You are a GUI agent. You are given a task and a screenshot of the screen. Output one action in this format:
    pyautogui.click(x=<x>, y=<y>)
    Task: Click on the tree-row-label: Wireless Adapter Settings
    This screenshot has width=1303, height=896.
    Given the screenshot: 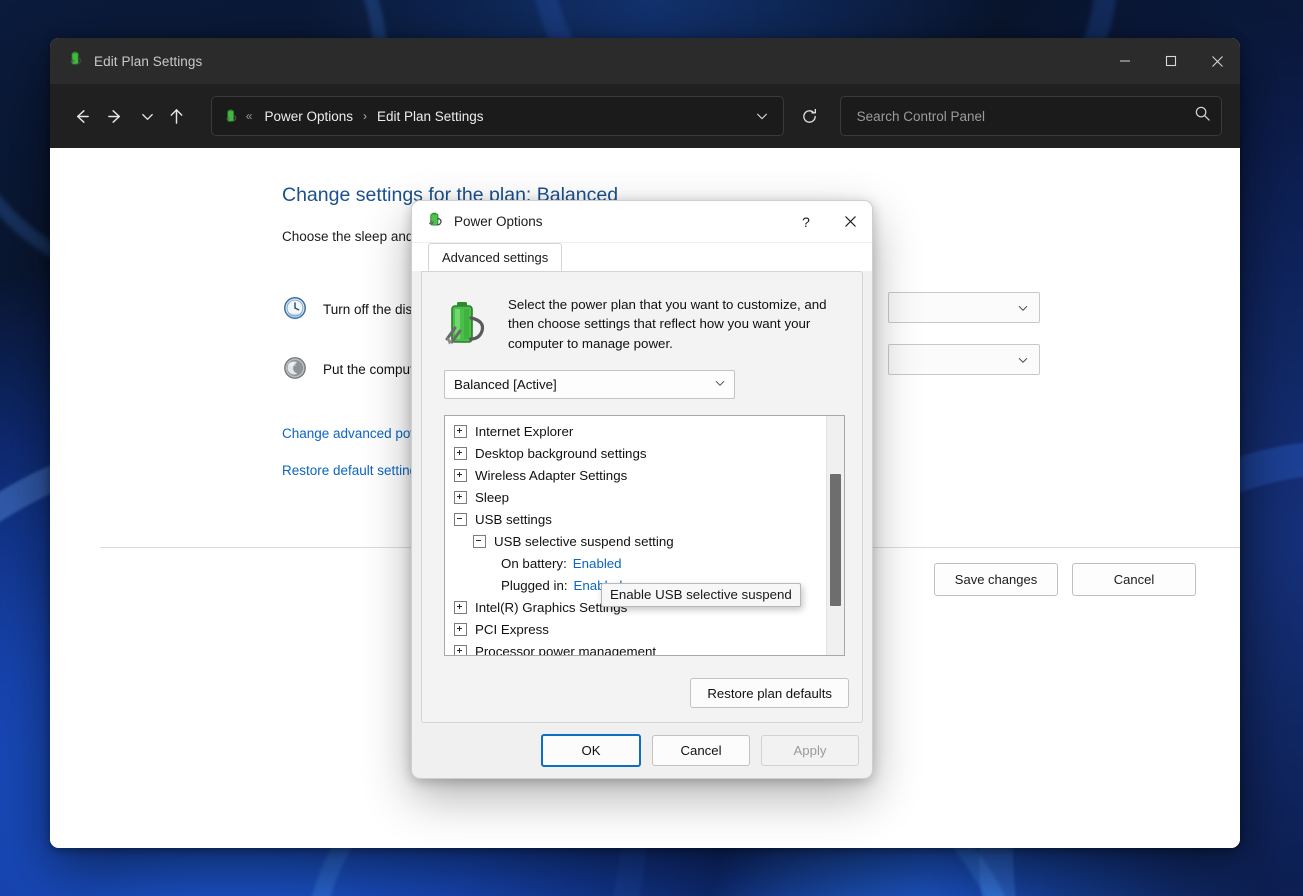 What is the action you would take?
    pyautogui.click(x=551, y=476)
    